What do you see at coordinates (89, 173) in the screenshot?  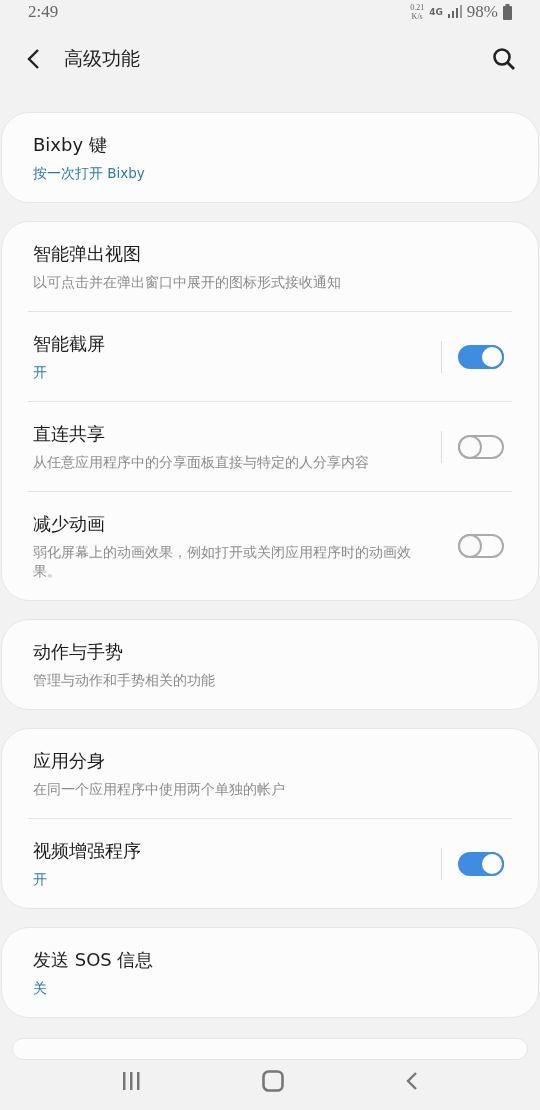 I see `setting-subtitle: 按一次打开 Bixby` at bounding box center [89, 173].